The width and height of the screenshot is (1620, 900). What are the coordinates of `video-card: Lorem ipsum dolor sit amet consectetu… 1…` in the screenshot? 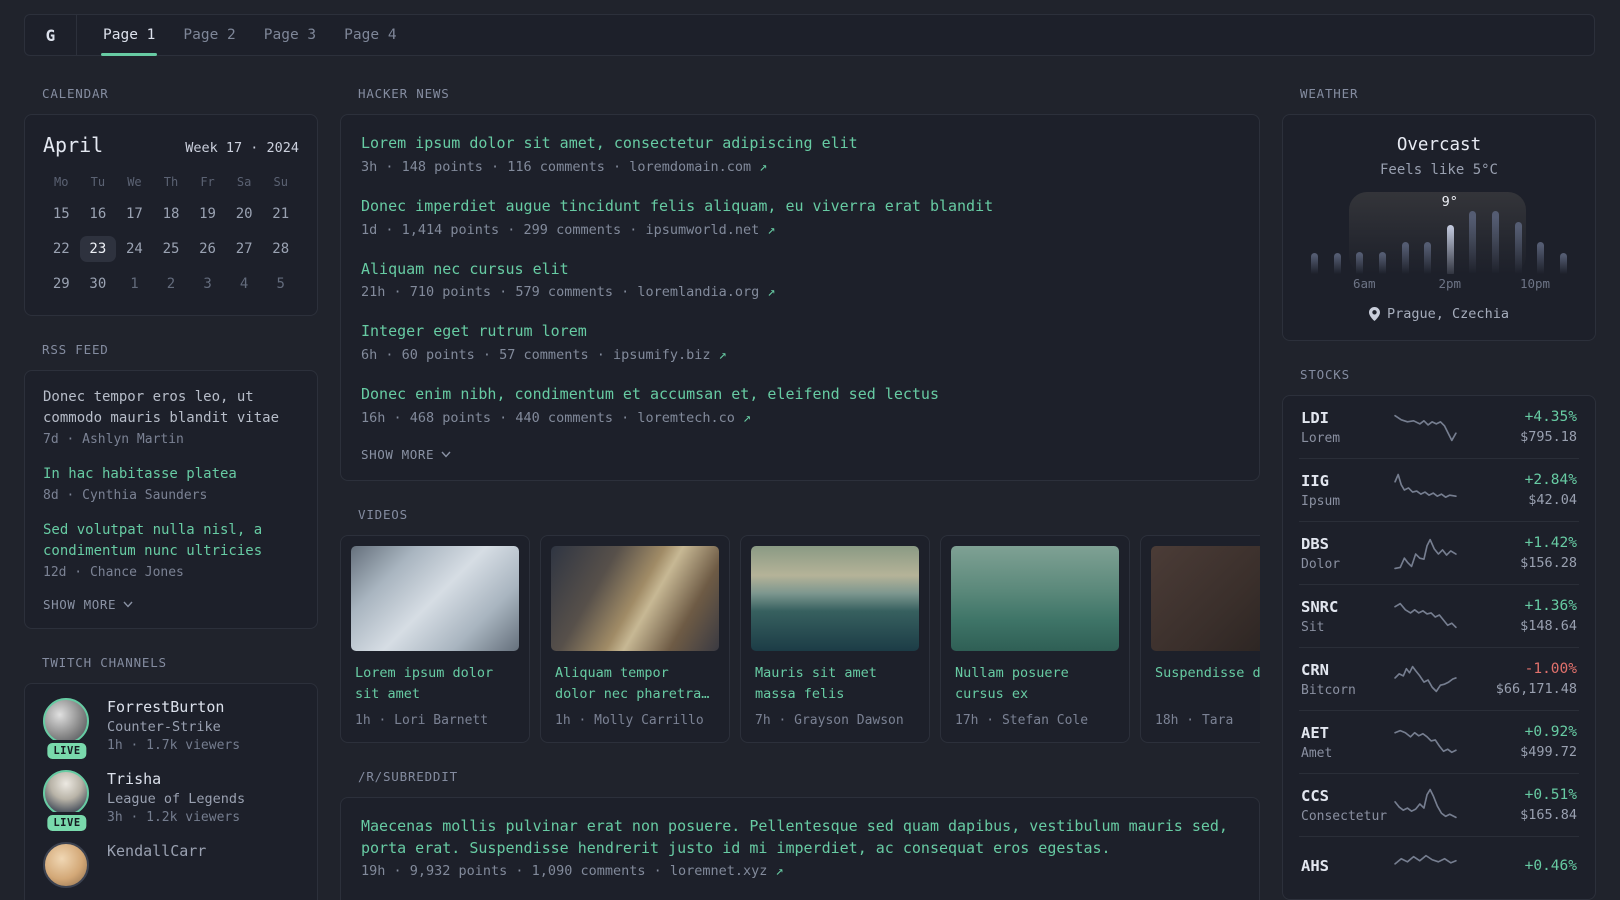 It's located at (435, 638).